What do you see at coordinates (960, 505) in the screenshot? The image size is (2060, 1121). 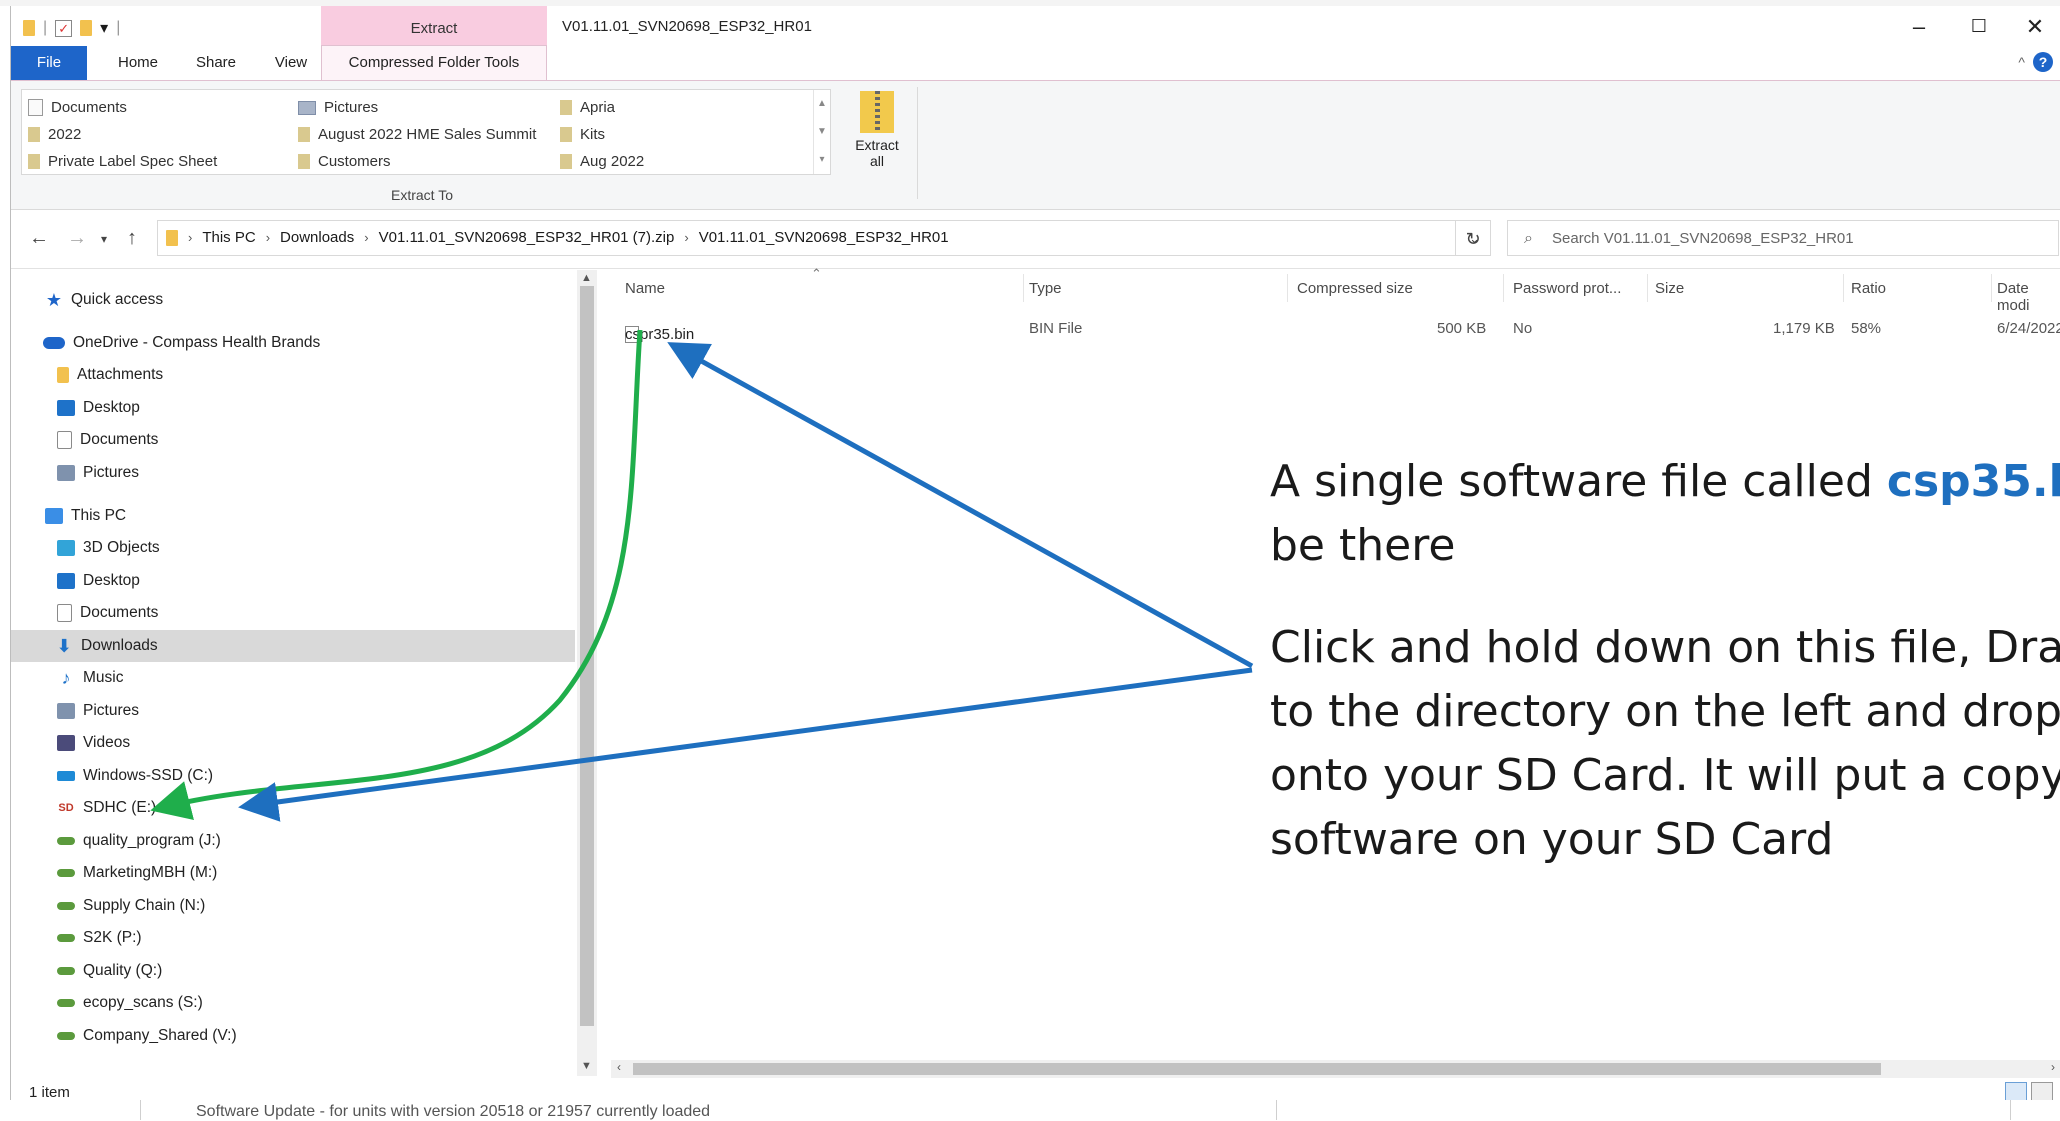 I see `blue-arrow-to-file` at bounding box center [960, 505].